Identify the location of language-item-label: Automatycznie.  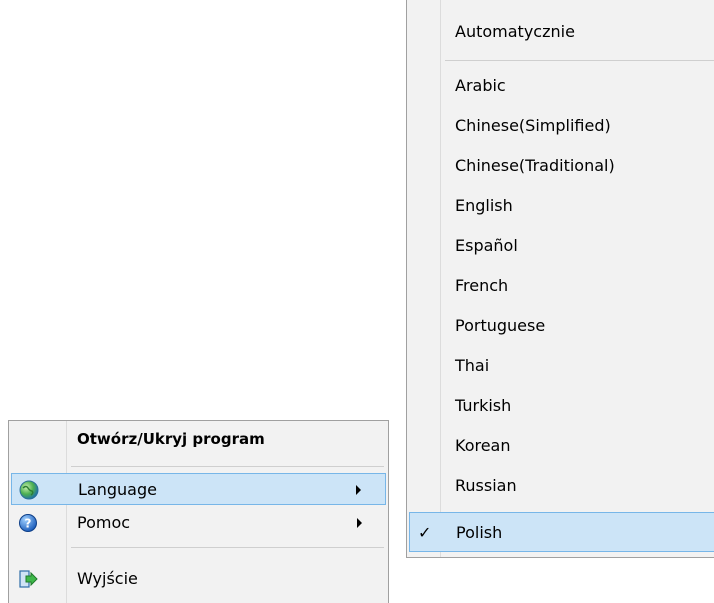
(515, 31).